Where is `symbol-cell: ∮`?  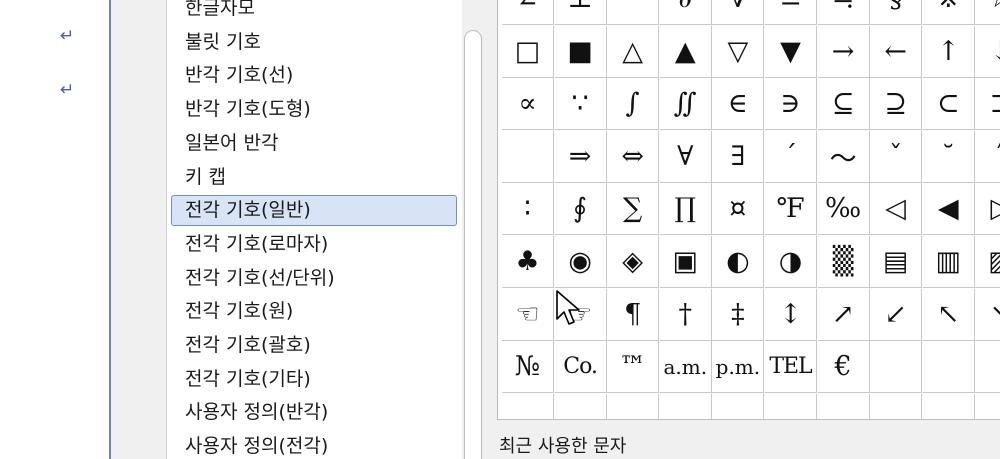
symbol-cell: ∮ is located at coordinates (580, 209).